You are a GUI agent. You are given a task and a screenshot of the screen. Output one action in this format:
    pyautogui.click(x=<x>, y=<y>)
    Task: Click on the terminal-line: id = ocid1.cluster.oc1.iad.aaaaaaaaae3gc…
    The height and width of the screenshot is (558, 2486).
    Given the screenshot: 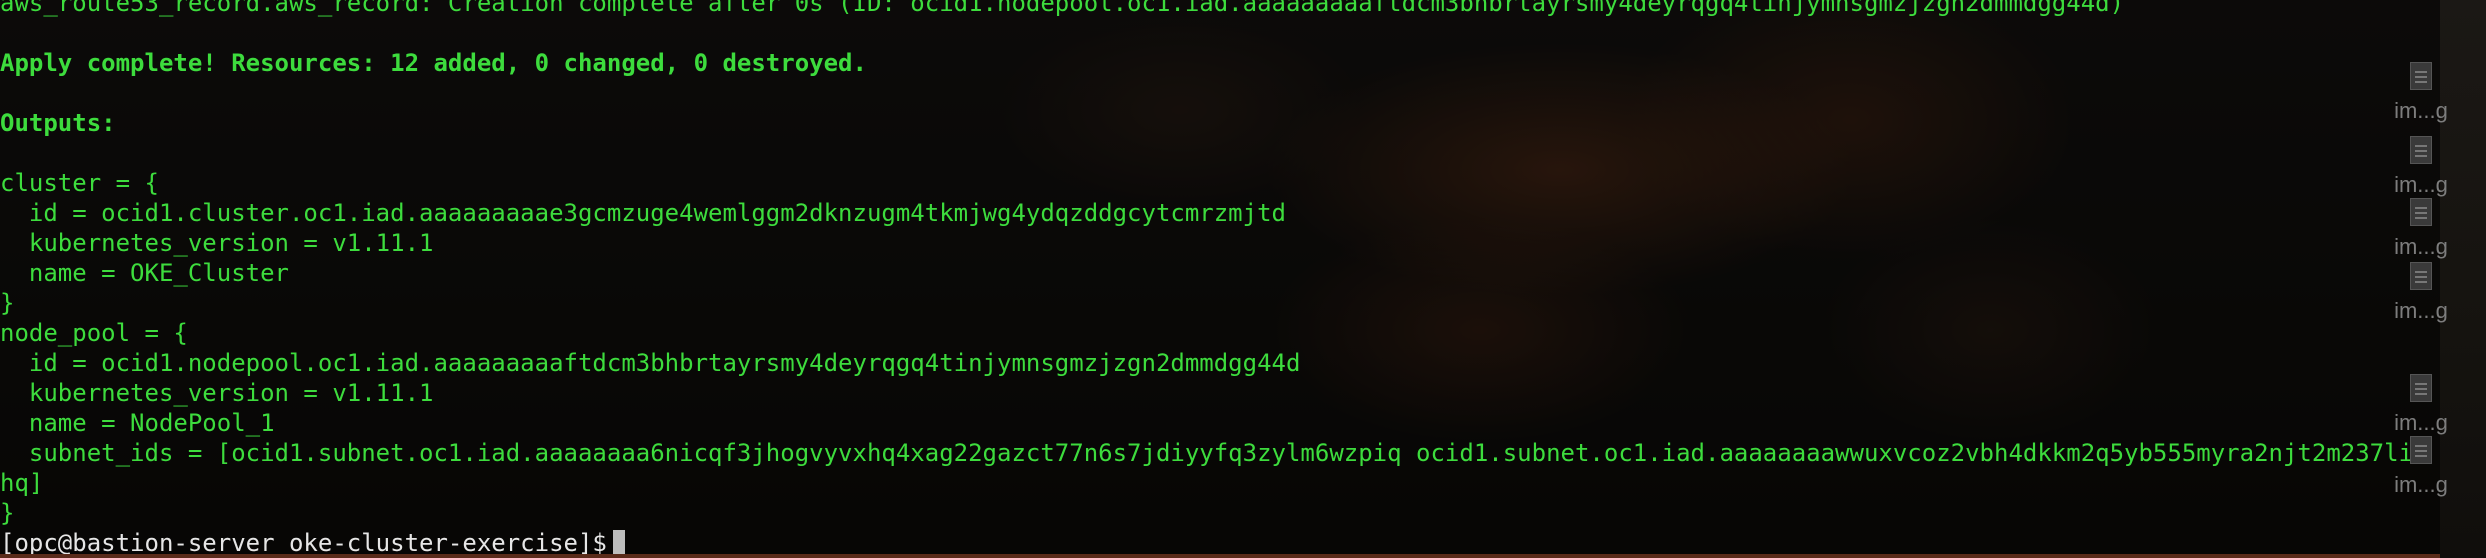 What is the action you would take?
    pyautogui.click(x=643, y=213)
    